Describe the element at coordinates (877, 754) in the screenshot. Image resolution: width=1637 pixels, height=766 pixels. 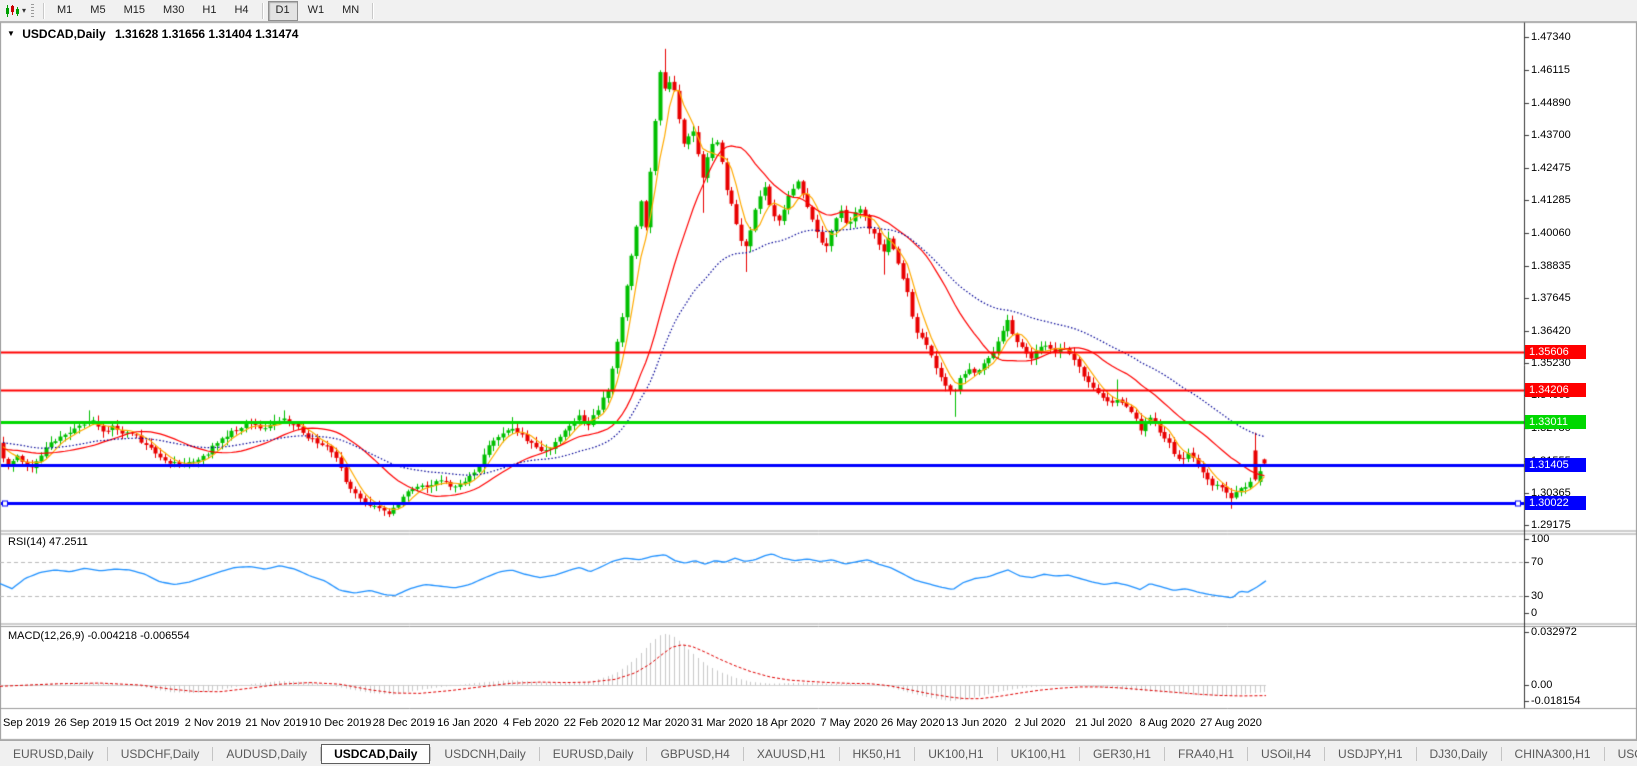
I see `chart-tab-HK50-H1: HK50,H1` at that location.